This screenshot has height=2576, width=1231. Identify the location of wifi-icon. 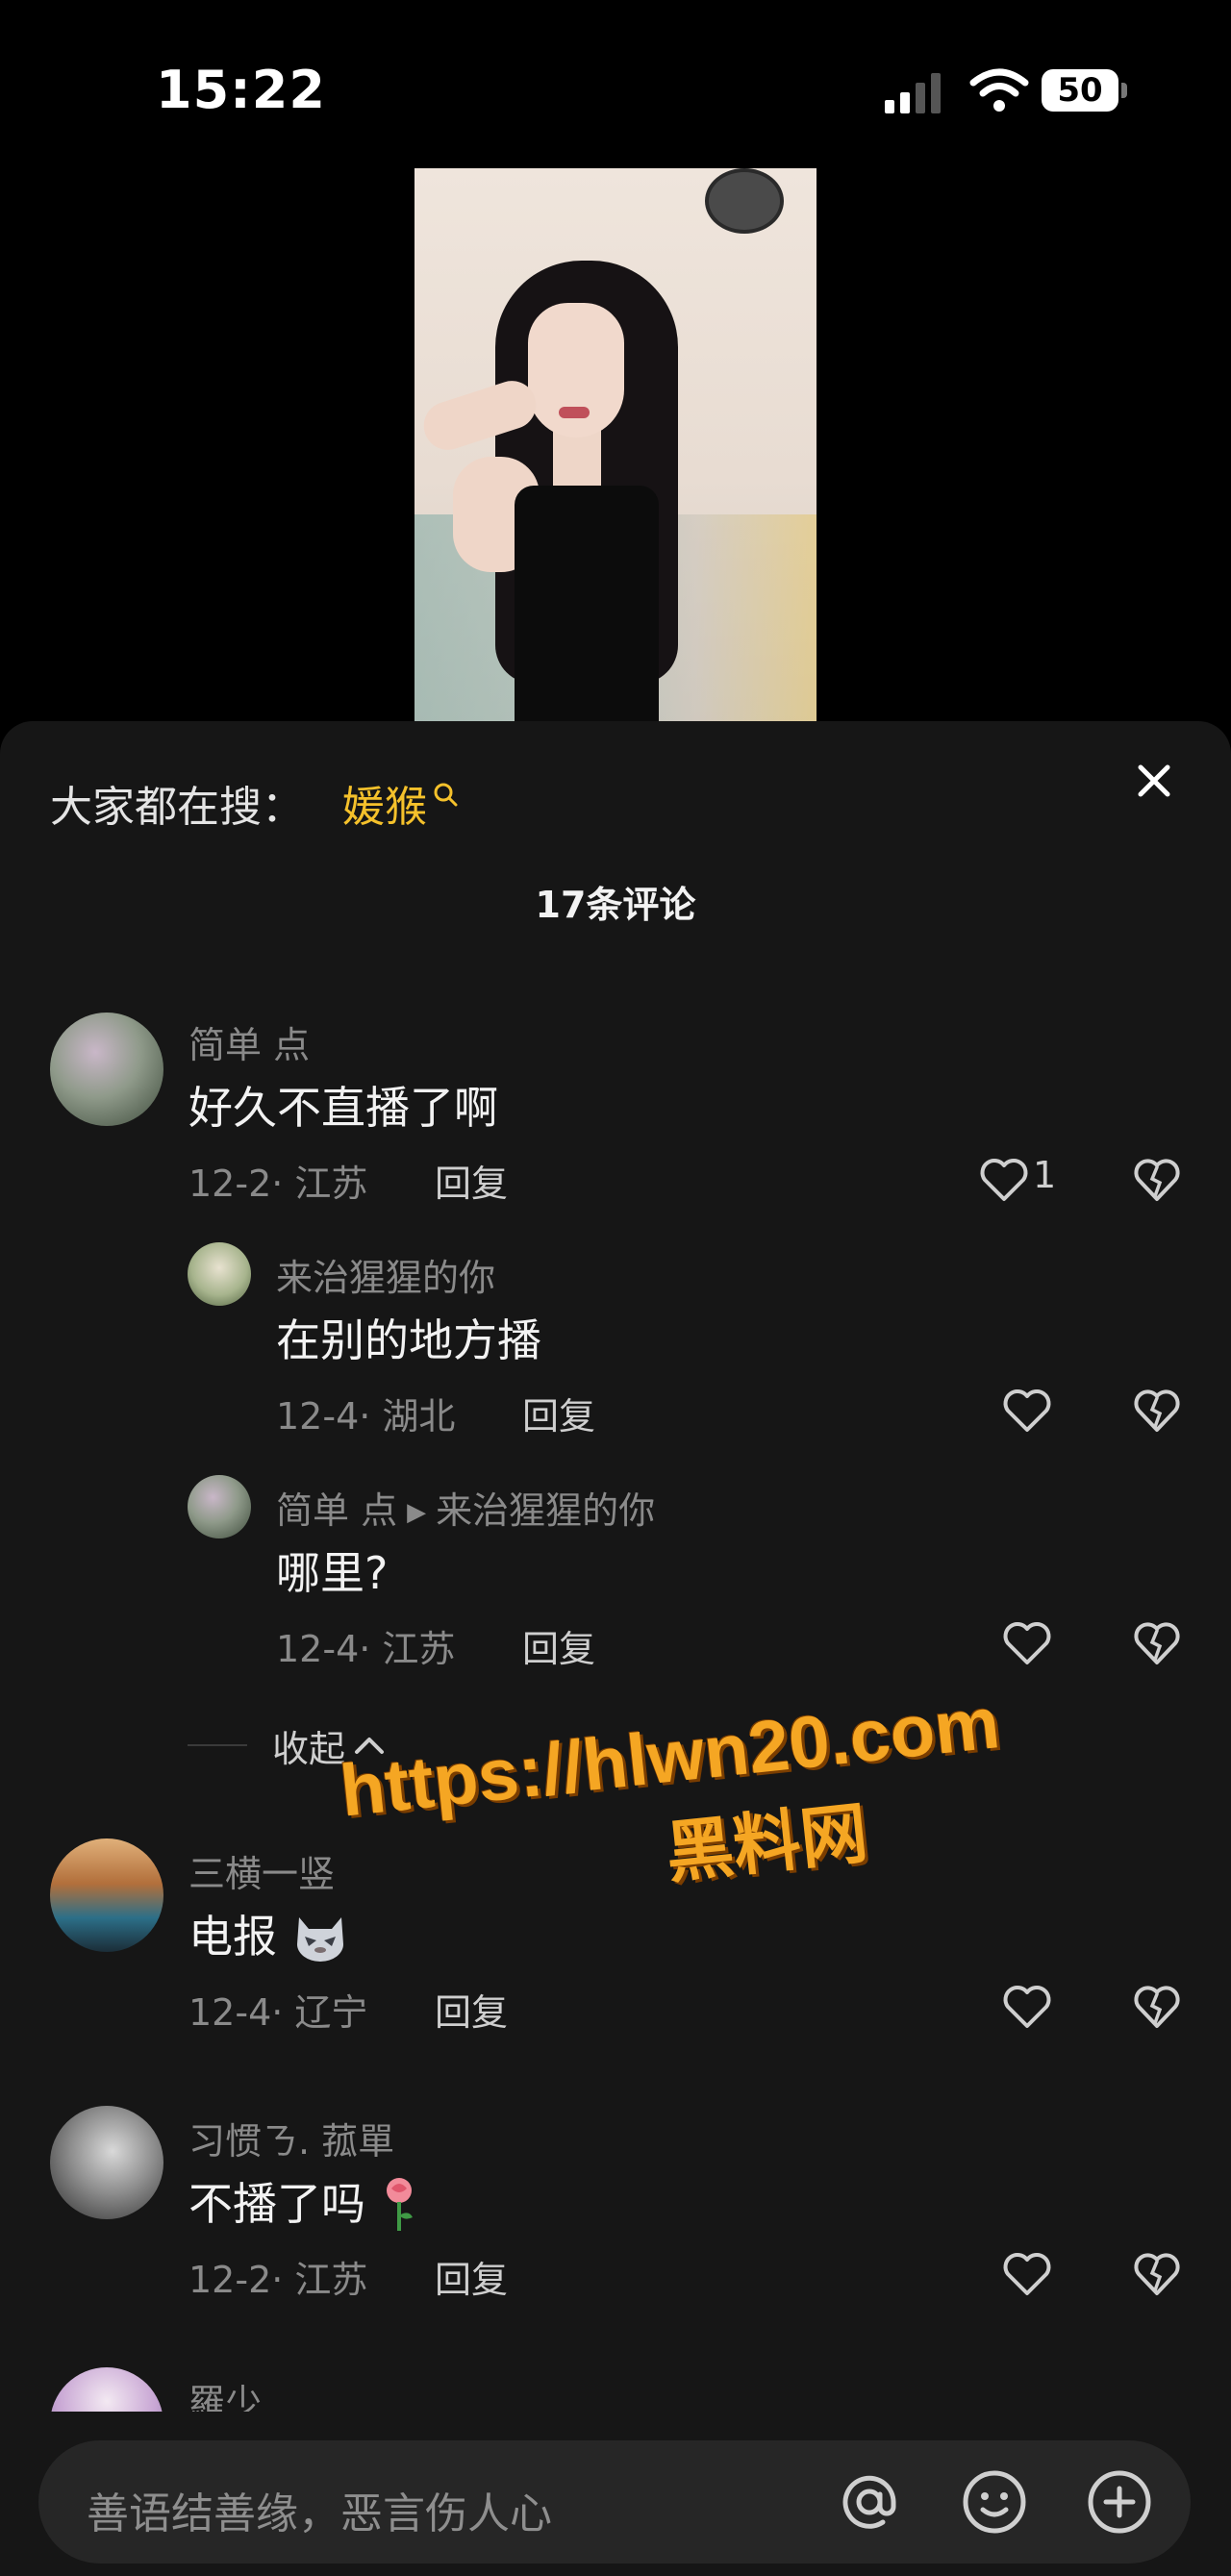
(999, 90).